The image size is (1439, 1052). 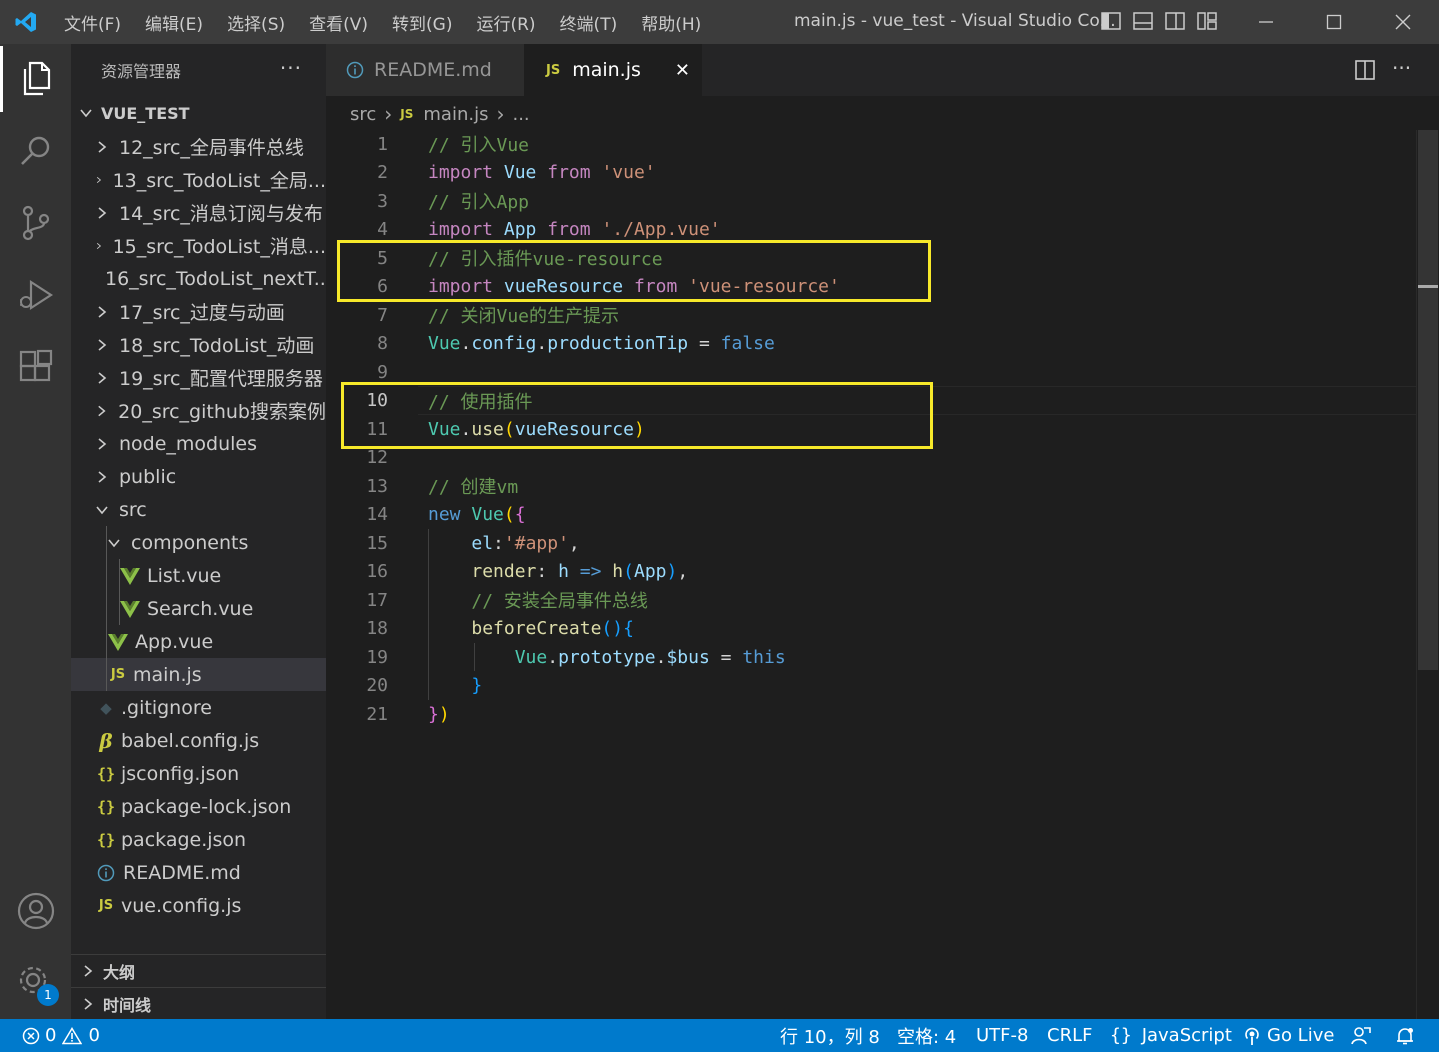 What do you see at coordinates (382, 344) in the screenshot?
I see `line-number: 8` at bounding box center [382, 344].